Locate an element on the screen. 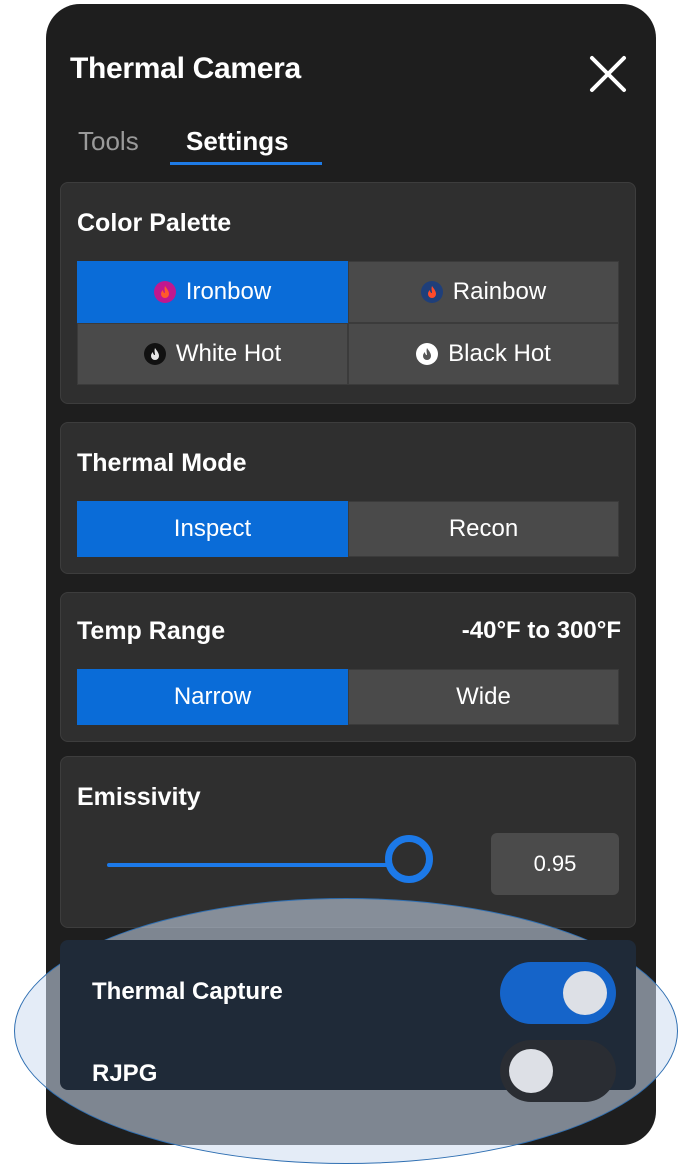 This screenshot has width=685, height=1172. emissivity-slider-thumb is located at coordinates (409, 859).